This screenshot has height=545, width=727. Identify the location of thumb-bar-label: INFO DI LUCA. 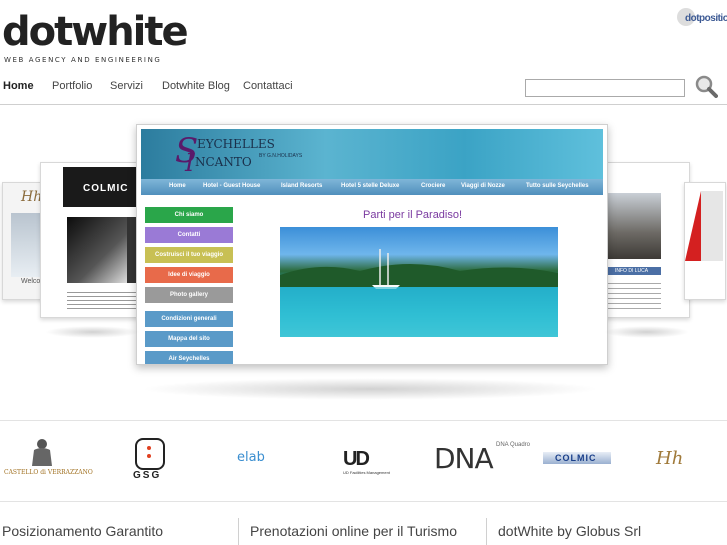
(632, 271).